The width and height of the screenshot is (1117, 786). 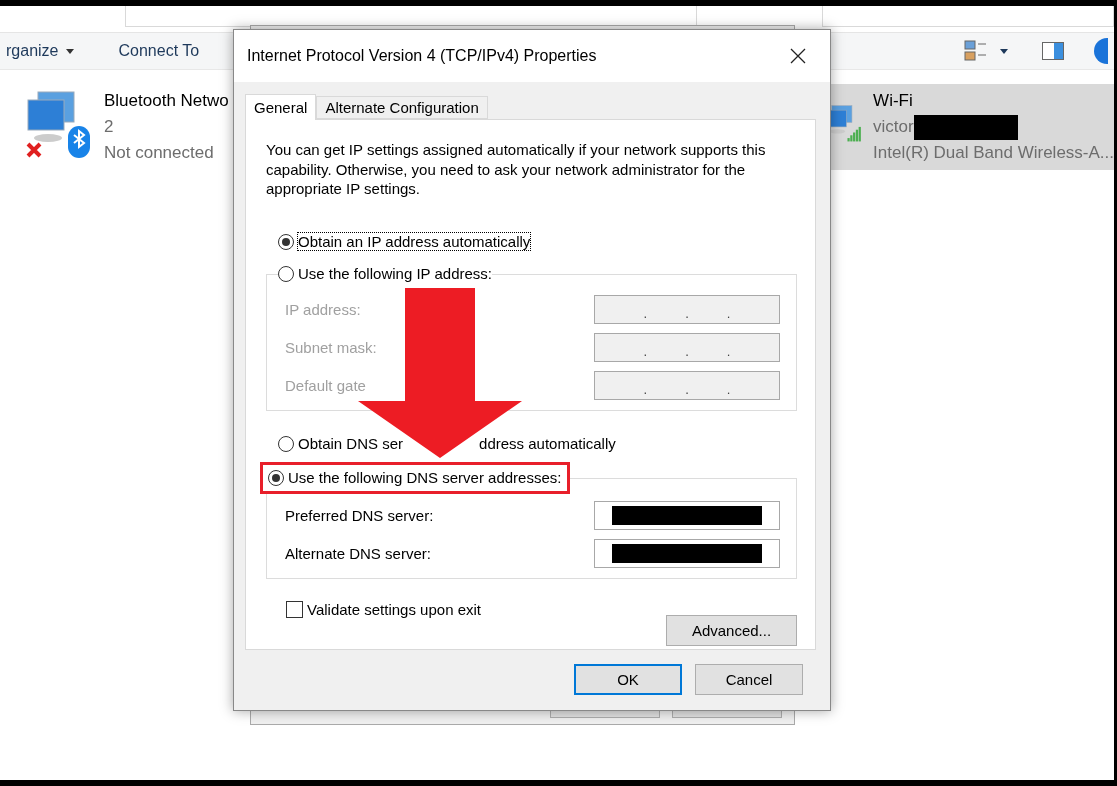 I want to click on connection-name: Wi-Fi, so click(x=893, y=101).